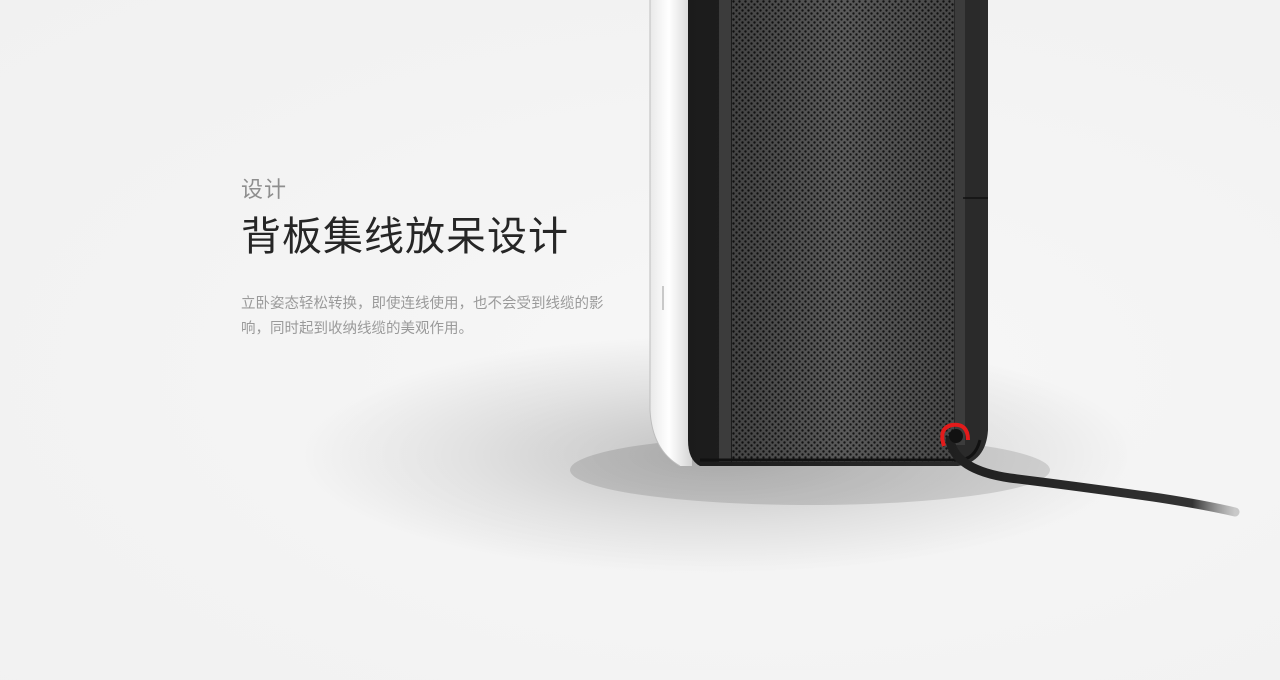 This screenshot has width=1280, height=680. What do you see at coordinates (671, 233) in the screenshot?
I see `speaker-side-panel` at bounding box center [671, 233].